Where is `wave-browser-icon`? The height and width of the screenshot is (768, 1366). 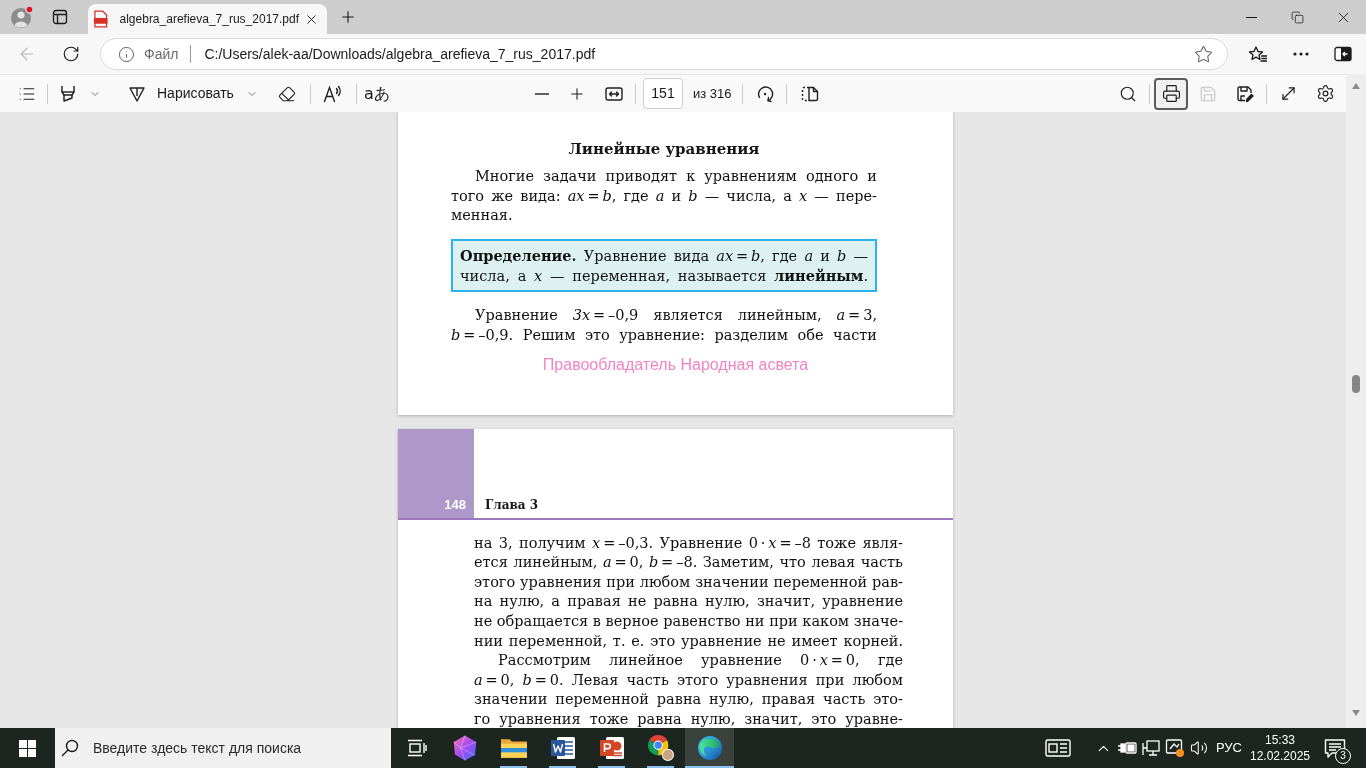
wave-browser-icon is located at coordinates (709, 748).